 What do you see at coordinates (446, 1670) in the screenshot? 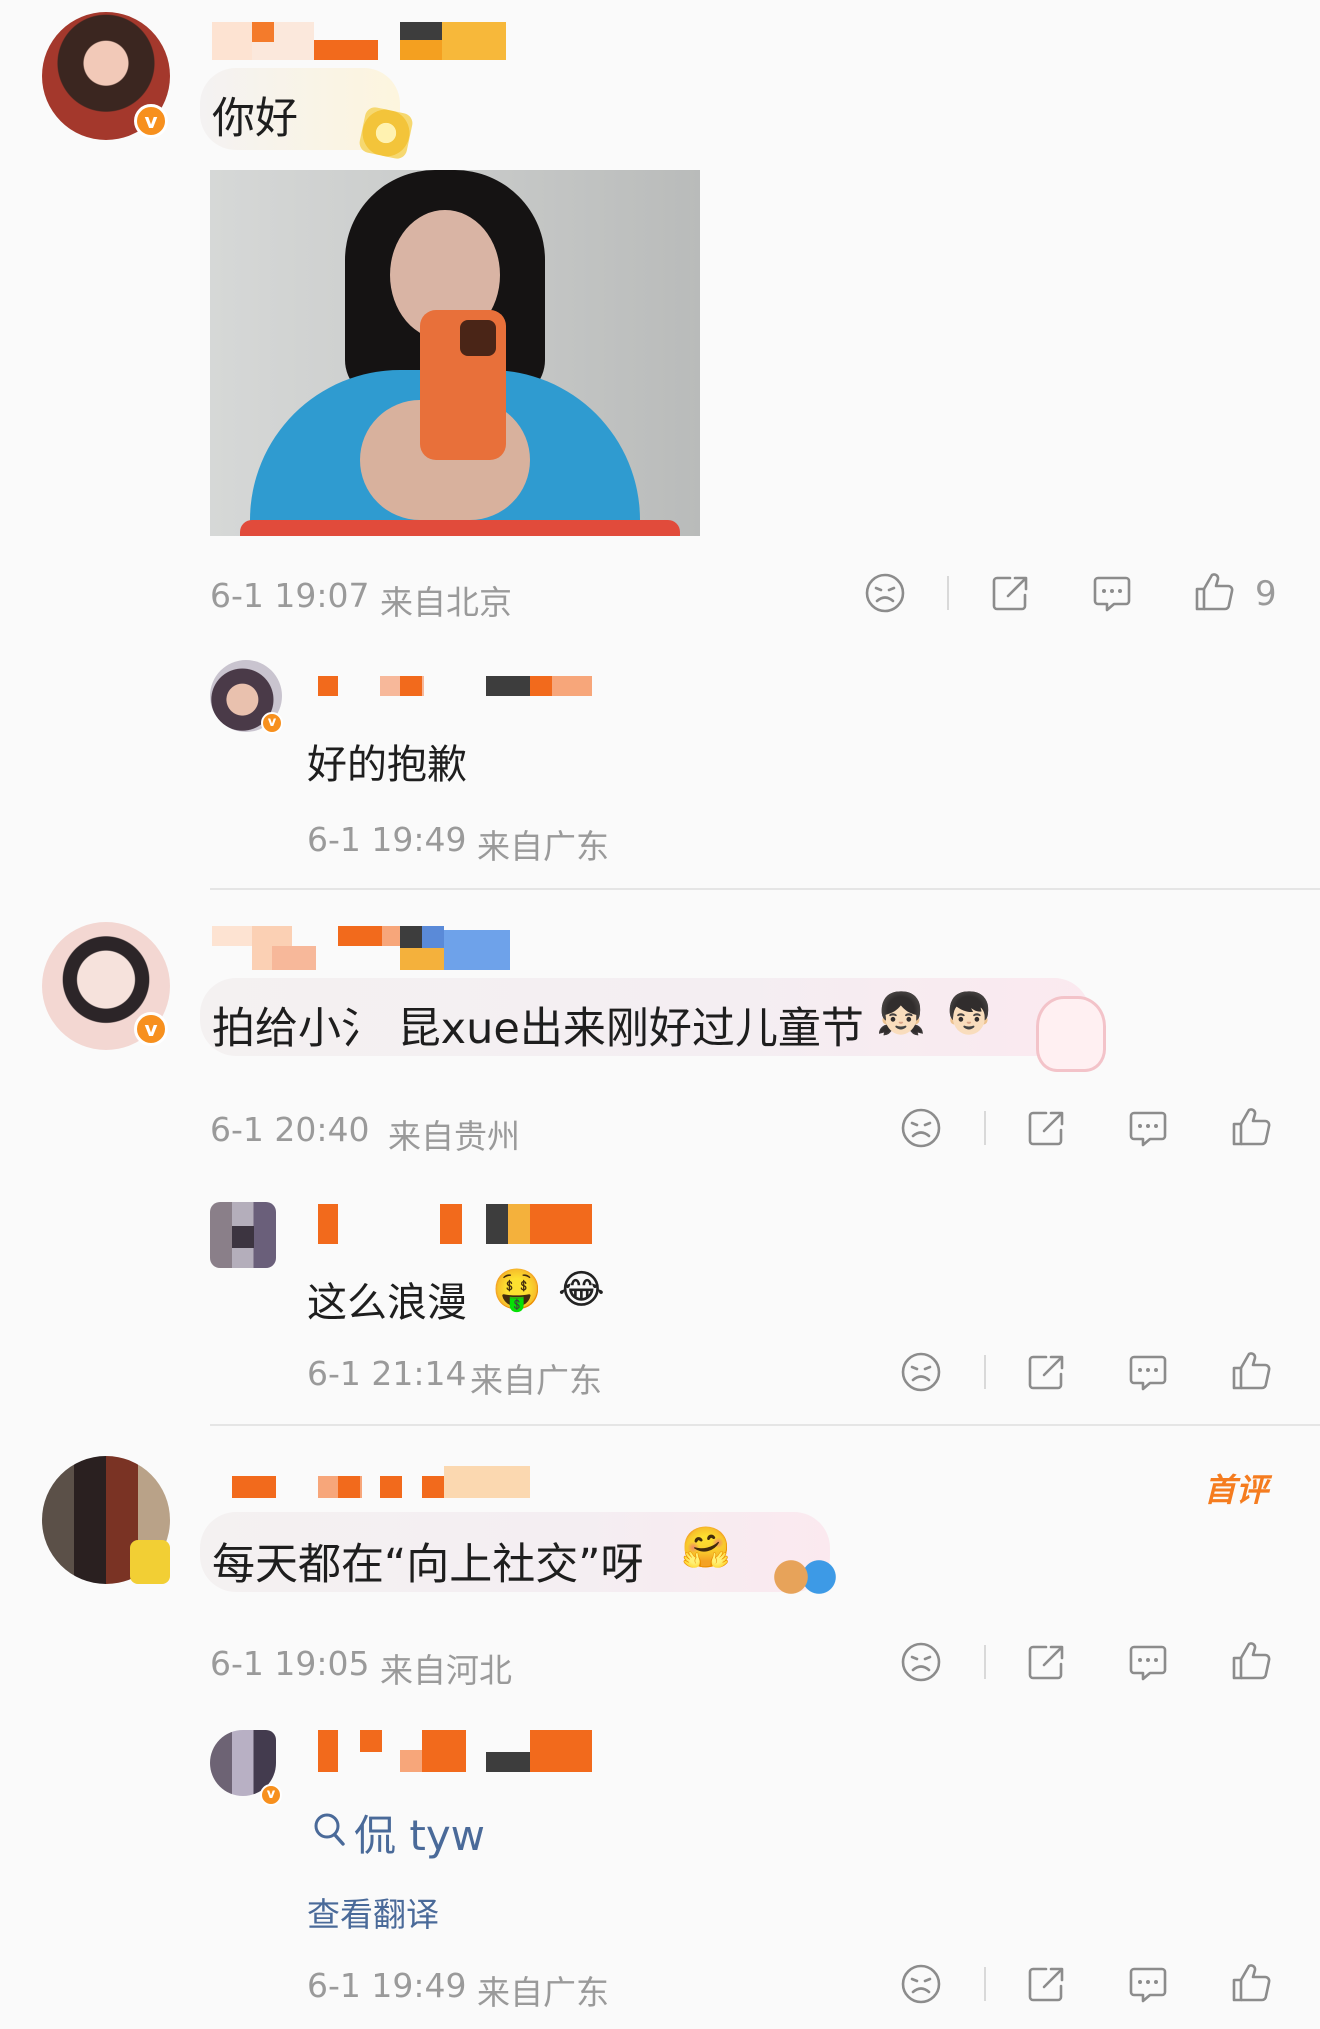
I see `comment-location: 来自河北` at bounding box center [446, 1670].